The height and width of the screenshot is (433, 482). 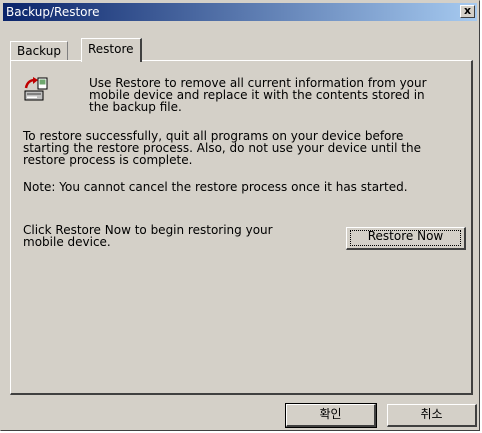 What do you see at coordinates (53, 12) in the screenshot?
I see `window-title: Backup/Restore` at bounding box center [53, 12].